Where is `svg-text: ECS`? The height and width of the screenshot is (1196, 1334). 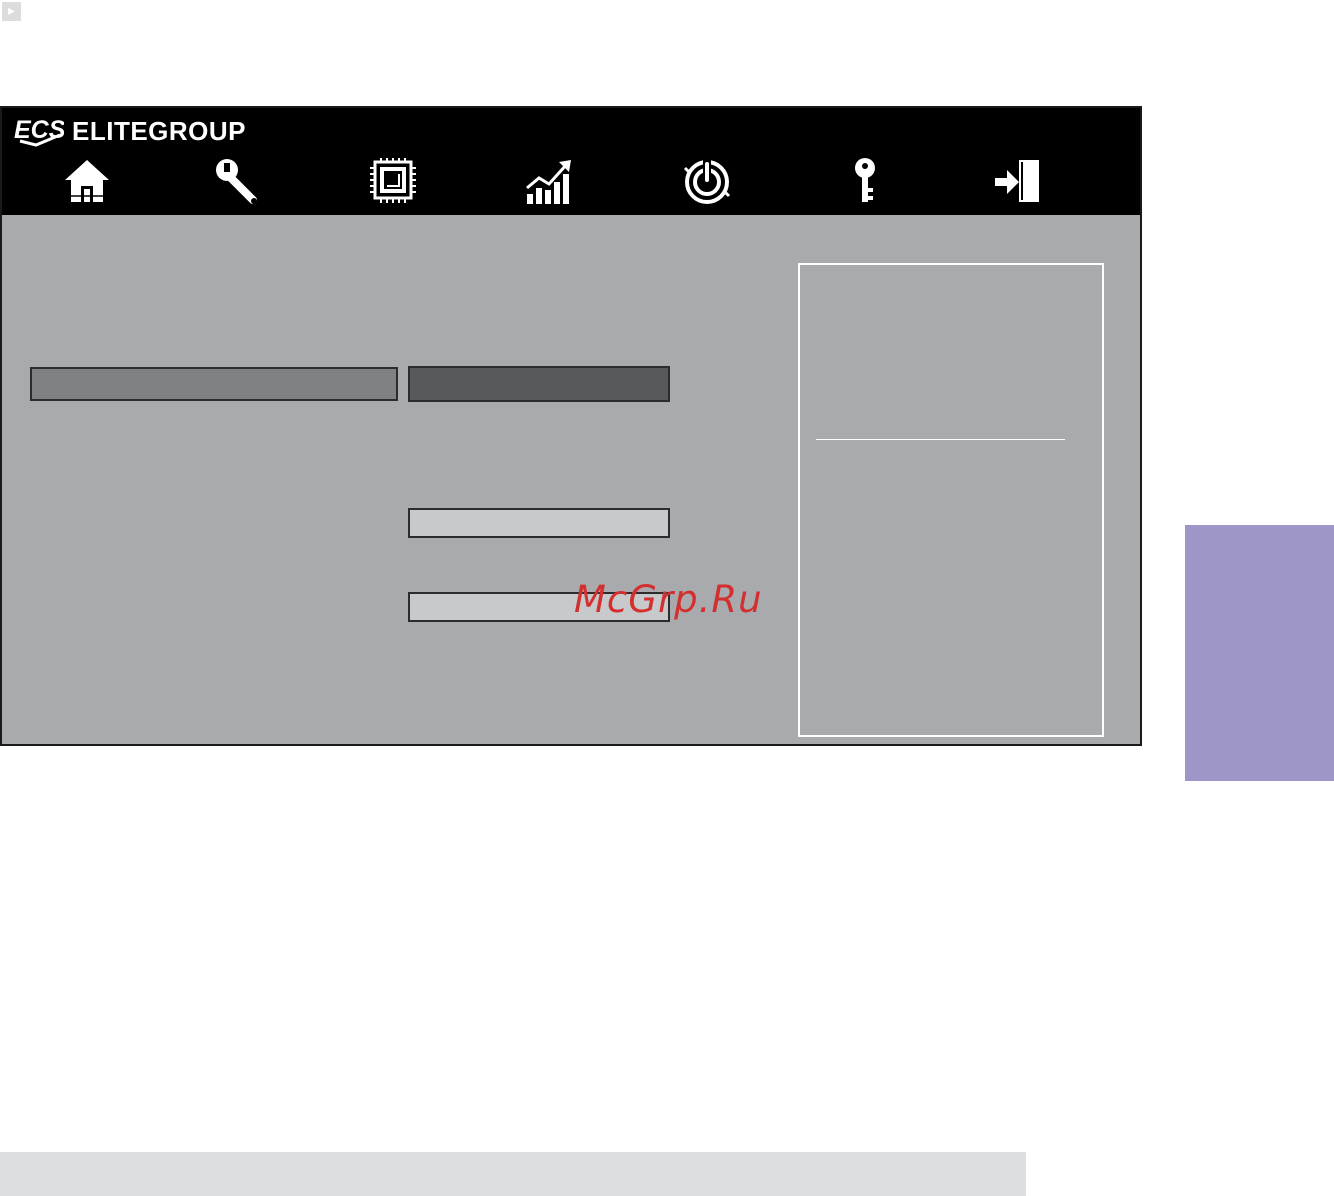 svg-text: ECS is located at coordinates (39, 130).